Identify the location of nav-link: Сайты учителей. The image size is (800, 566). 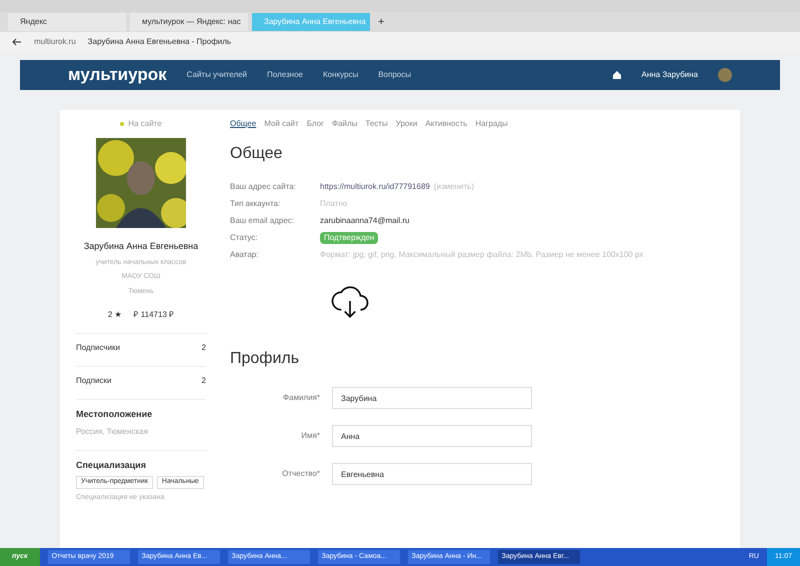
(217, 75).